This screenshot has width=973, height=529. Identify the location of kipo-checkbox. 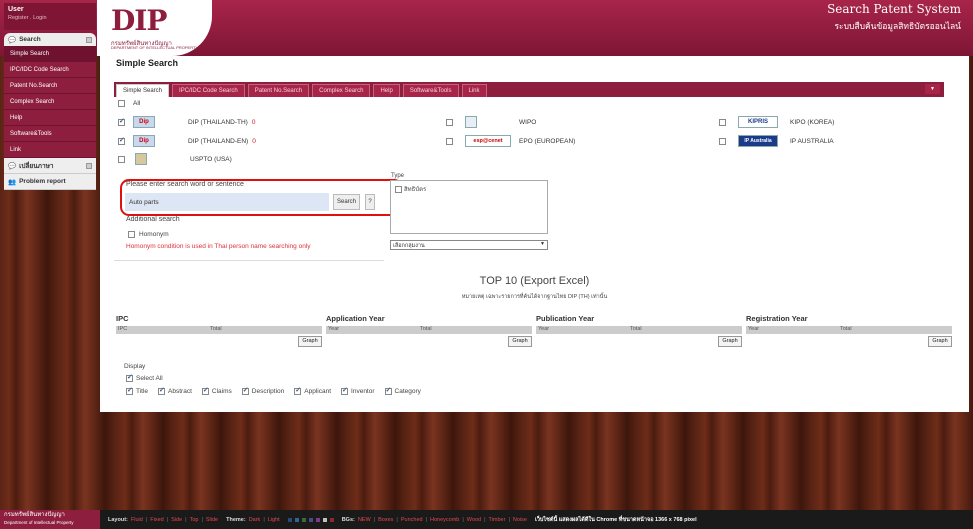
(722, 122).